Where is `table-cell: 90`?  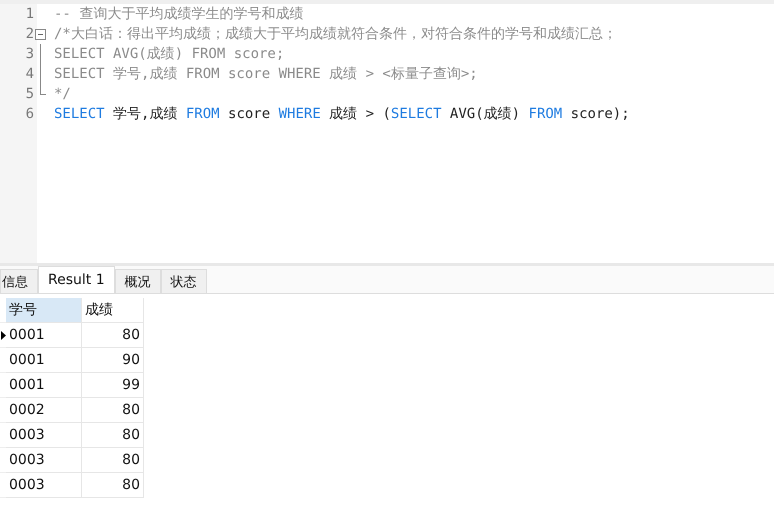 table-cell: 90 is located at coordinates (113, 360).